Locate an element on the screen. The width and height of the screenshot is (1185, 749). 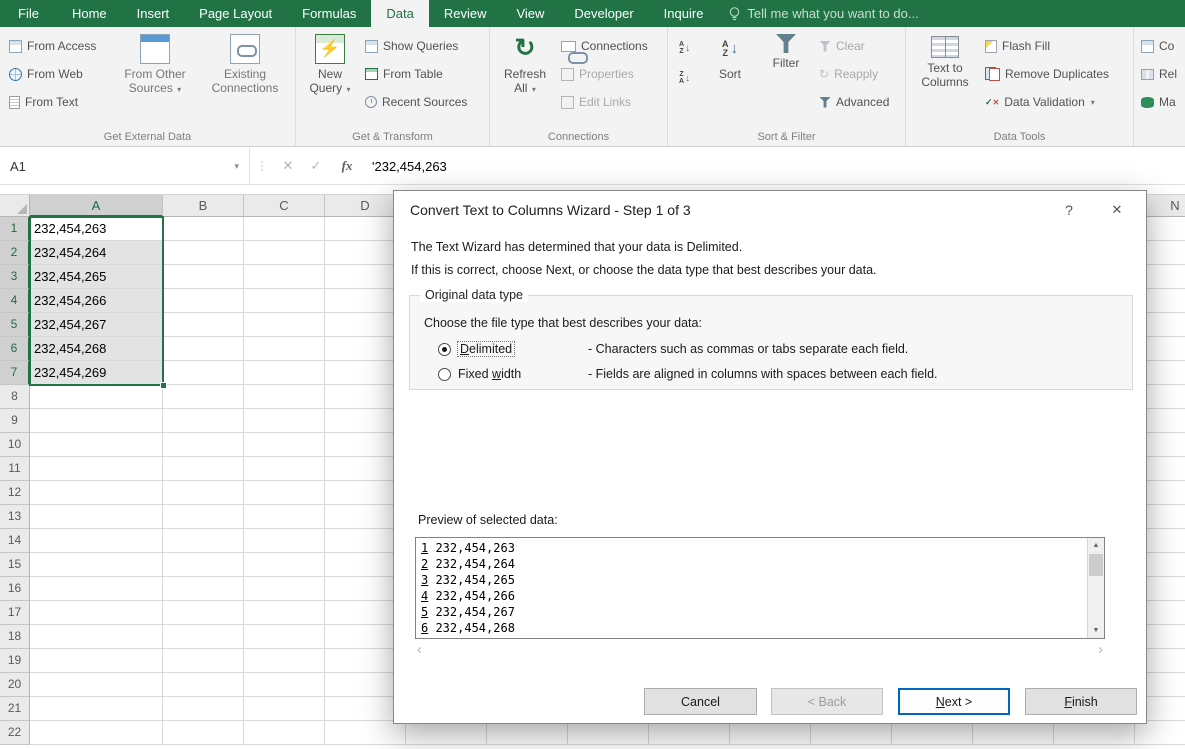
flash-fill-button: Flash Fill is located at coordinates (1017, 46).